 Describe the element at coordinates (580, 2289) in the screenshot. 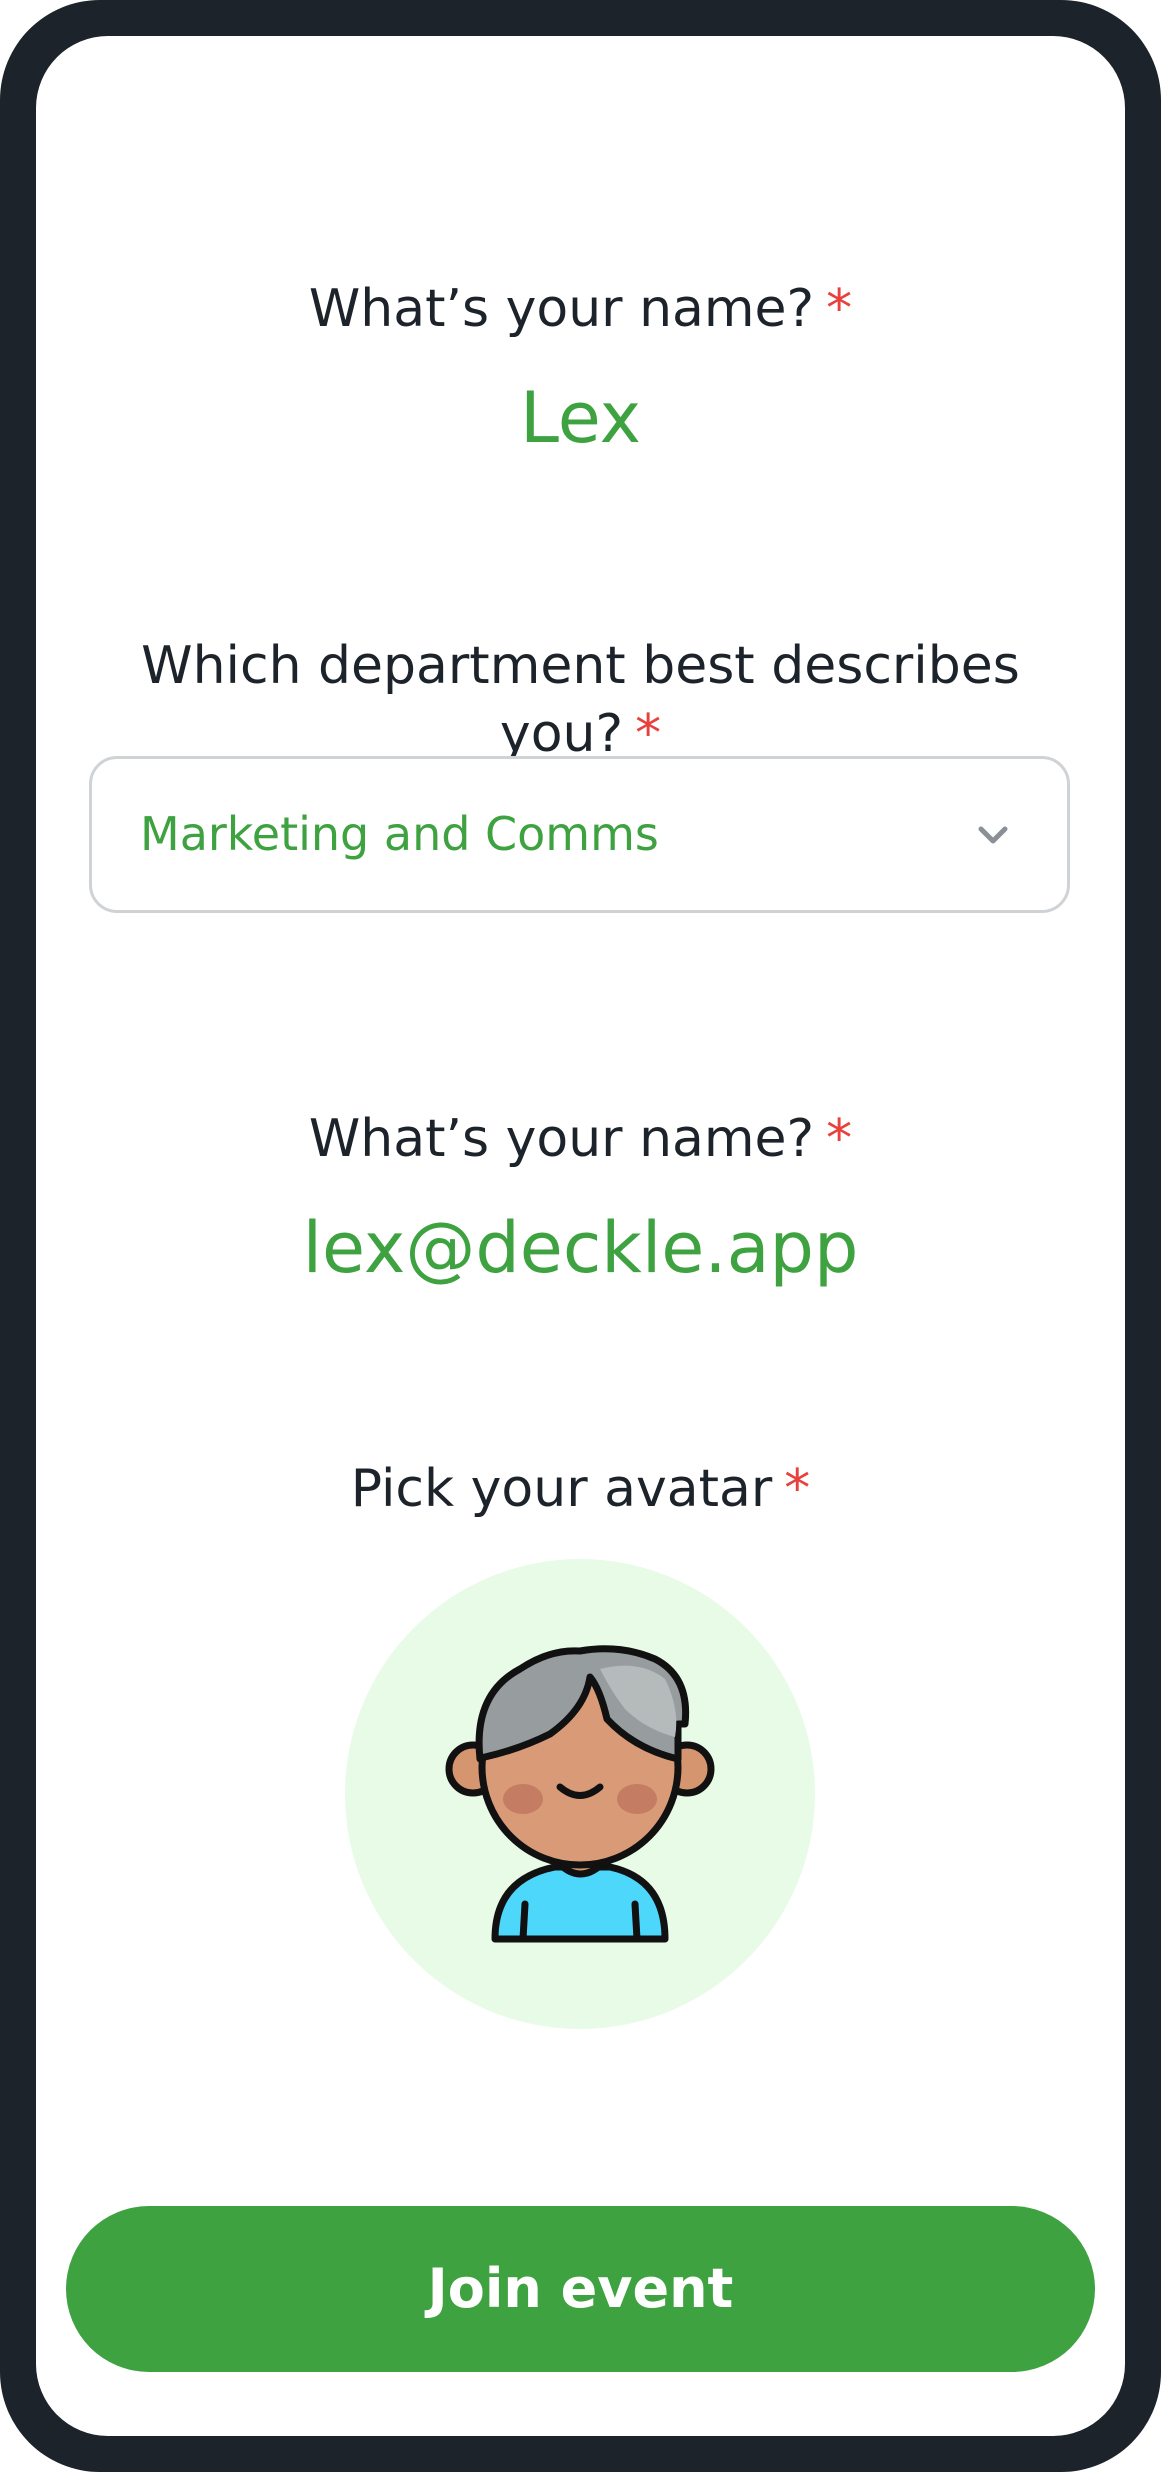

I see `join-event-button: Join event` at that location.